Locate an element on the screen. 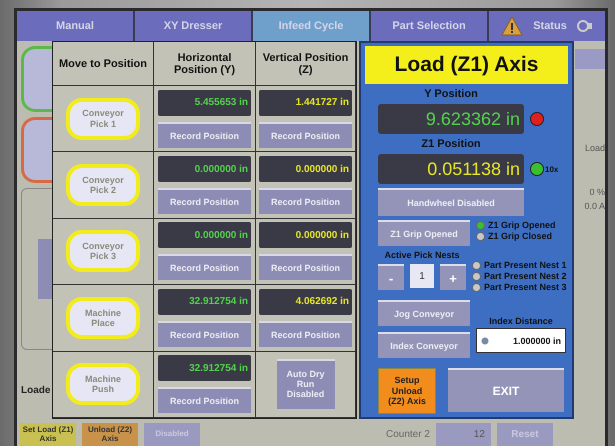  axis-button: Set Load (Z1) Axis is located at coordinates (48, 434).